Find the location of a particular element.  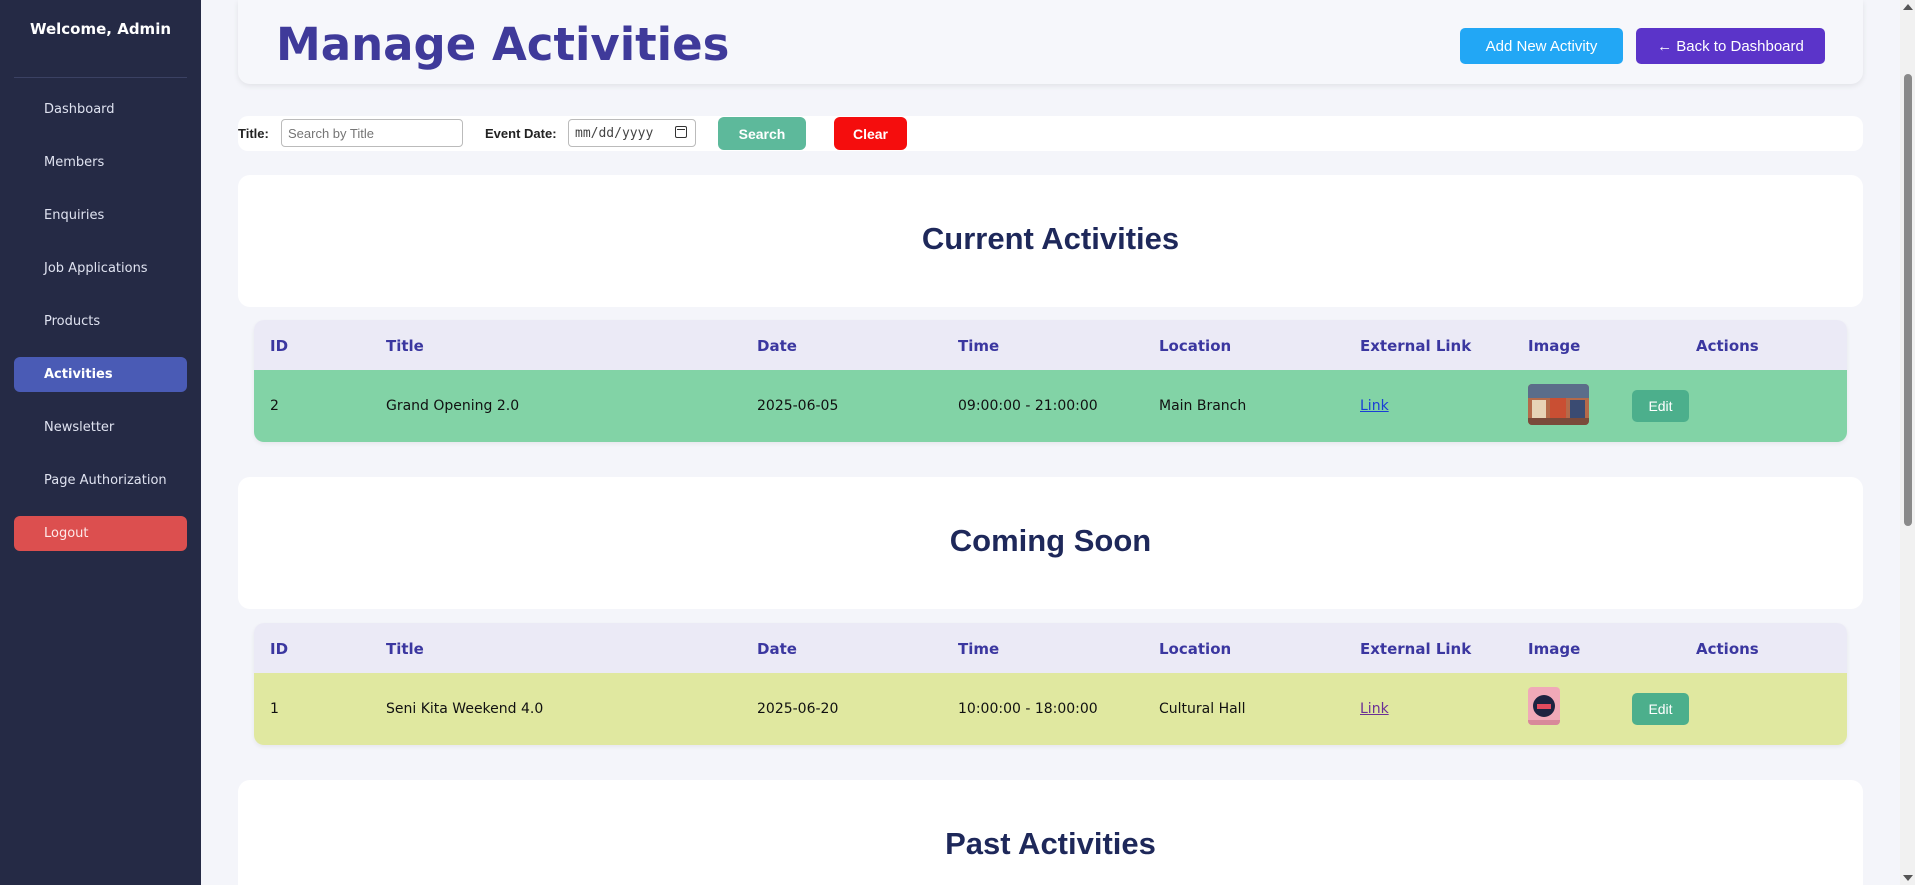

cell-date: 2025-06-20 is located at coordinates (798, 709).